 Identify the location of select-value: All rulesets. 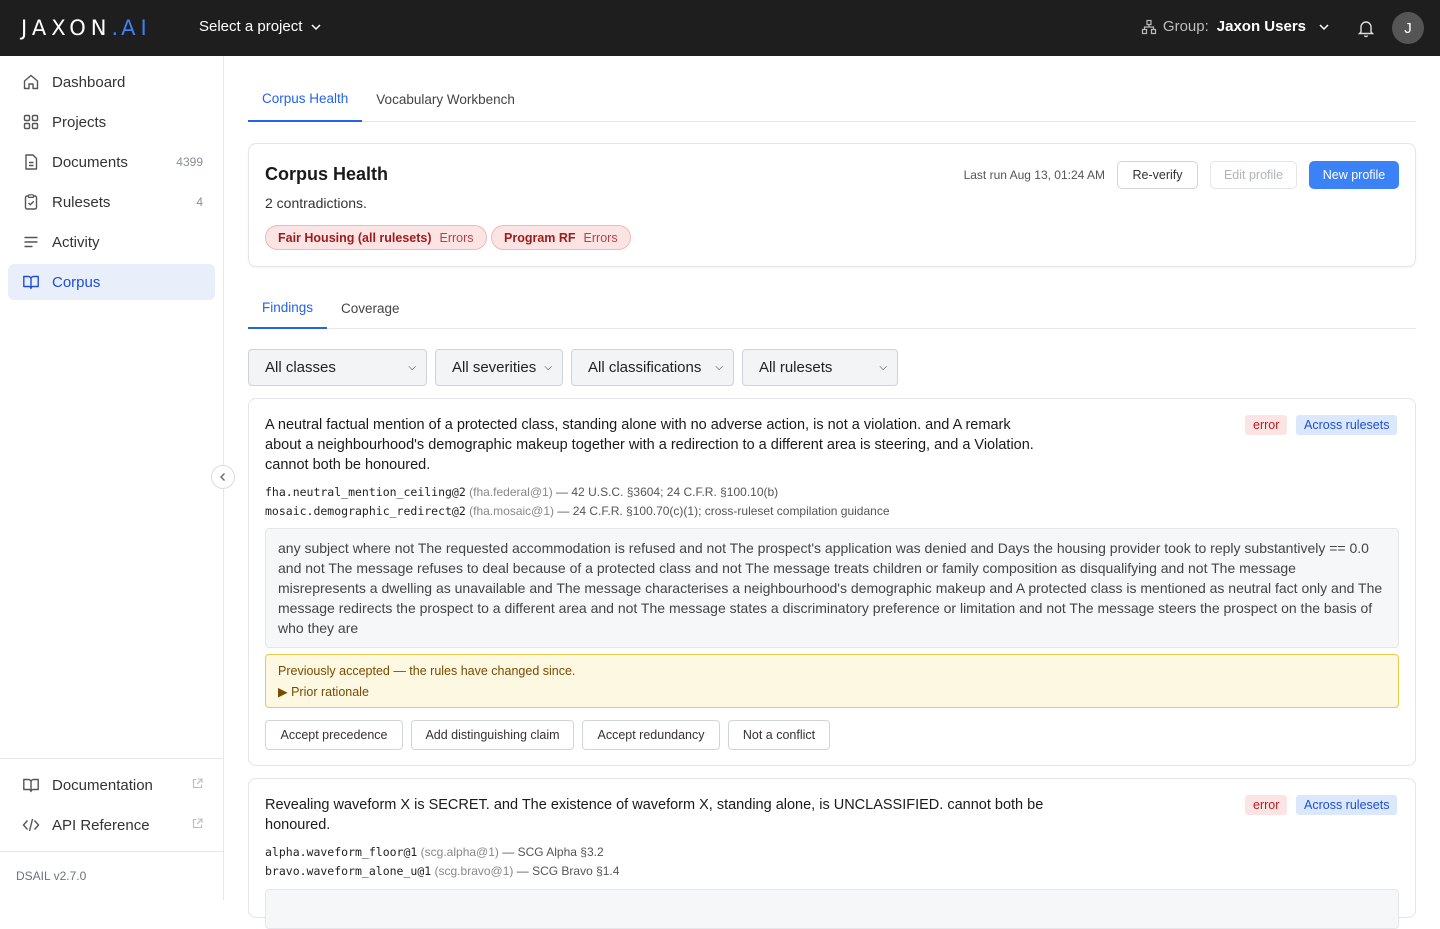
(796, 367).